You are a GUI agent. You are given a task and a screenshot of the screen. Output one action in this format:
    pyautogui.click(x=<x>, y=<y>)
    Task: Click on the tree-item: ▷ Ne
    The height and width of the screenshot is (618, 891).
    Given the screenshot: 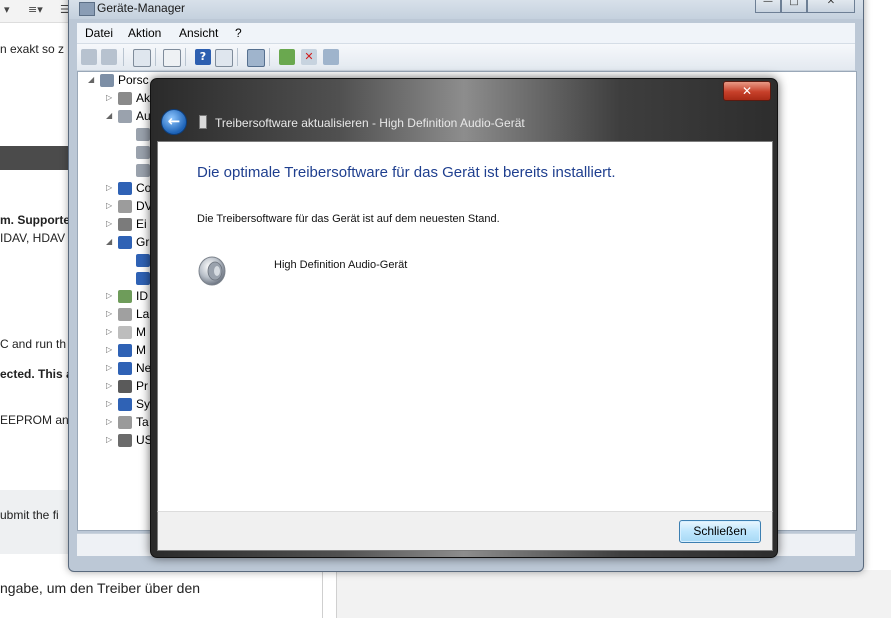 What is the action you would take?
    pyautogui.click(x=114, y=369)
    